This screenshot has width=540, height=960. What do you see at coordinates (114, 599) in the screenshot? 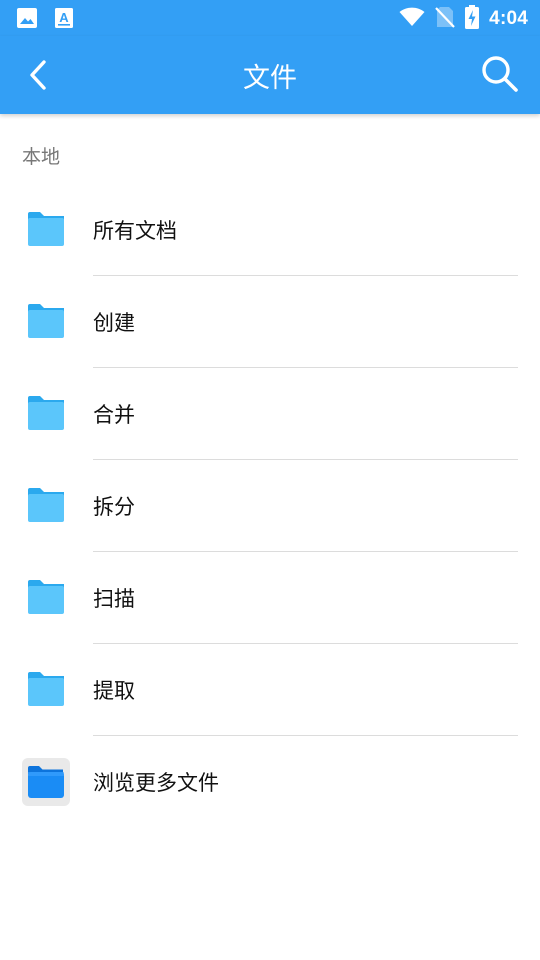
I see `list-item-label: 扫描` at bounding box center [114, 599].